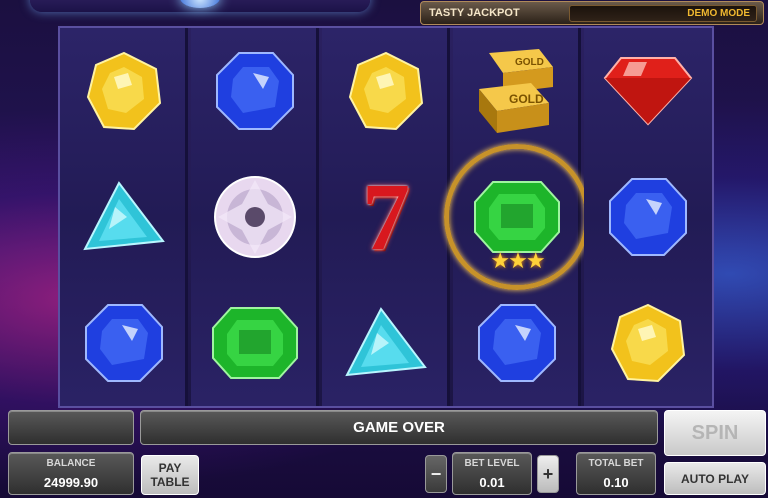  I want to click on game-logo, so click(200, 6).